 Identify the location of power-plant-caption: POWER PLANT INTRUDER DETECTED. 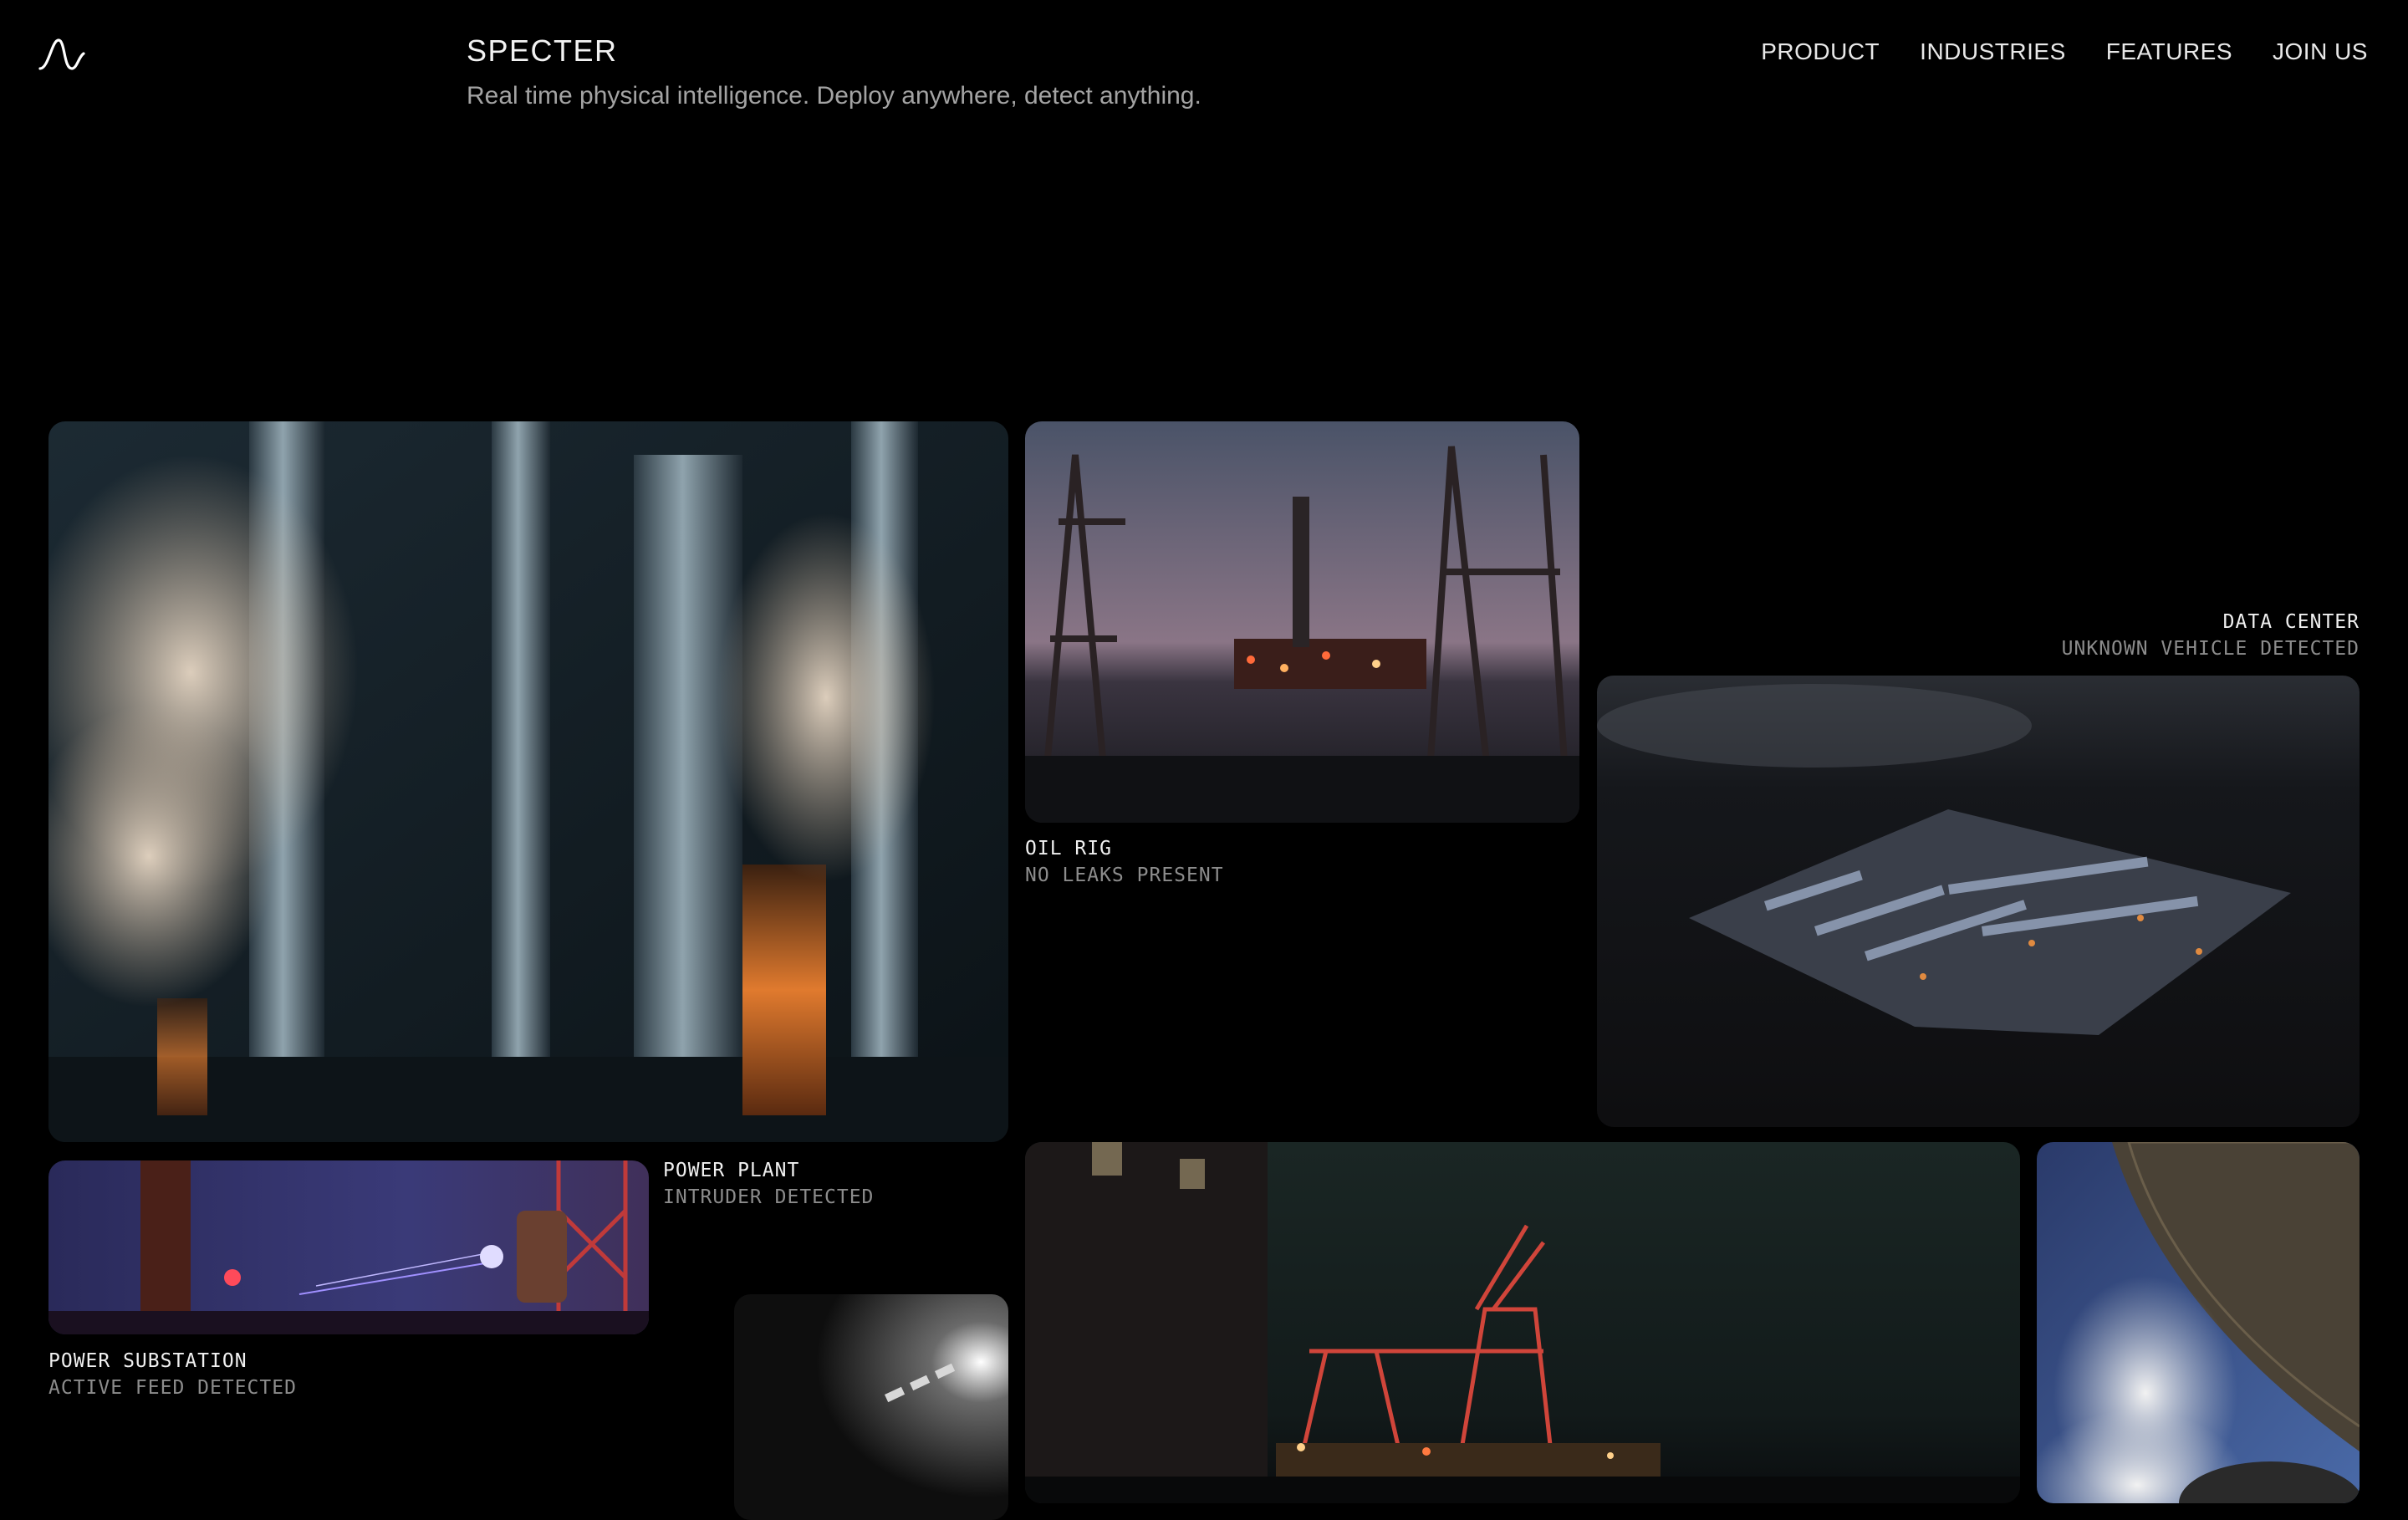
(769, 1184).